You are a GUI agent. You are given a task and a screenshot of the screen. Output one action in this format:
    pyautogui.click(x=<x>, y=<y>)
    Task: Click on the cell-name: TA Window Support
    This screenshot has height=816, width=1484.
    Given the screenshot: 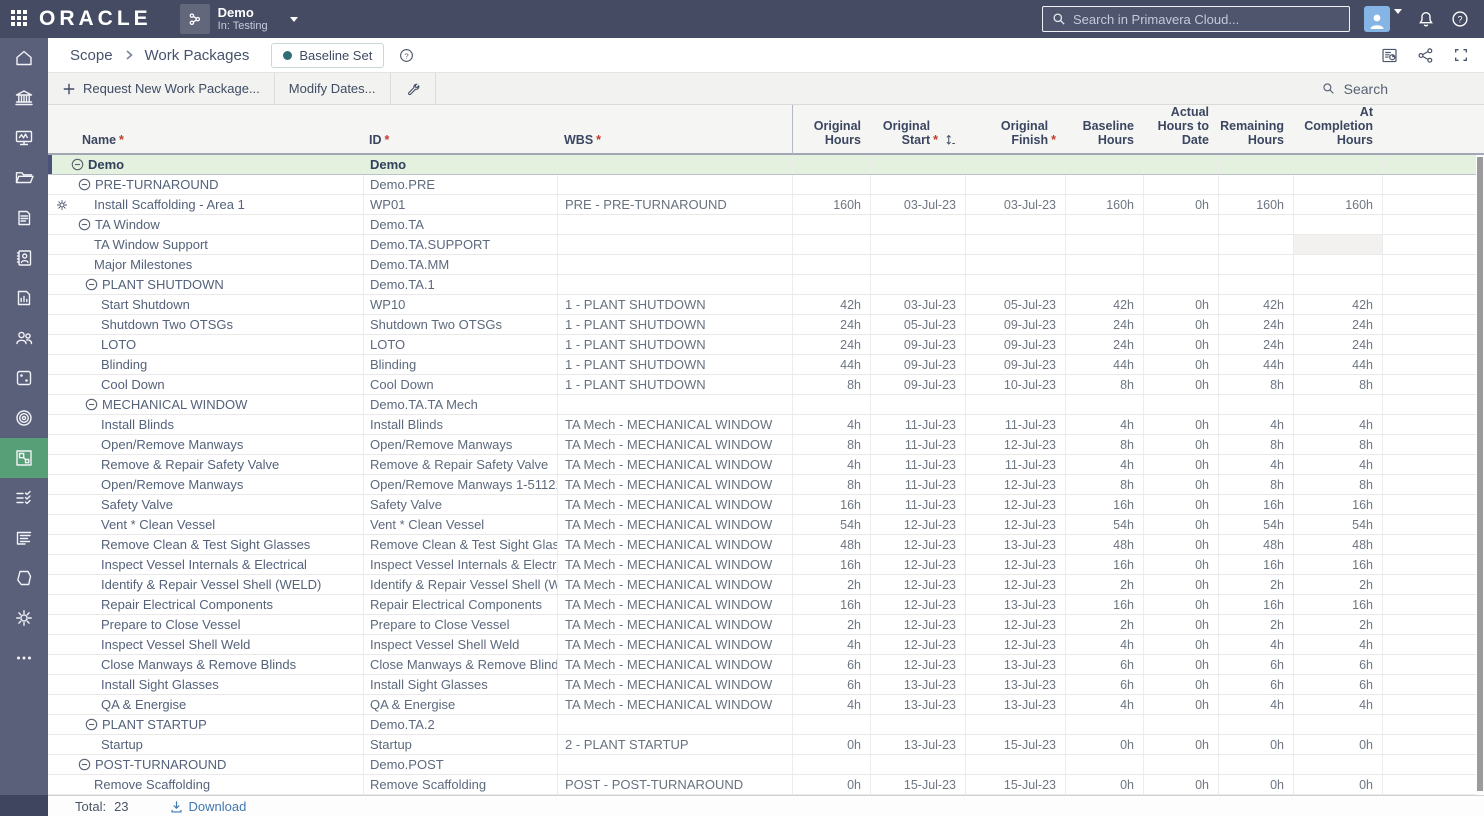 What is the action you would take?
    pyautogui.click(x=205, y=244)
    